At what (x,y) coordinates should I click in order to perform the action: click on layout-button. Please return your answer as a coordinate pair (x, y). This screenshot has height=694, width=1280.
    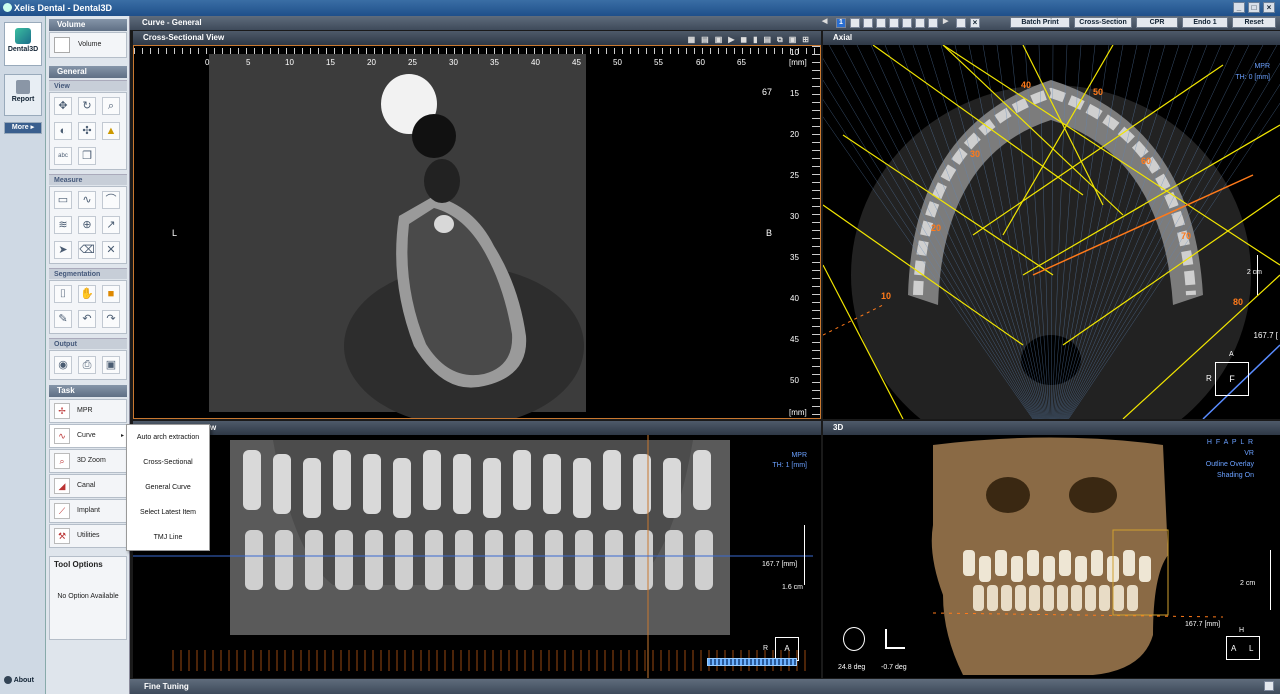
    Looking at the image, I should click on (961, 23).